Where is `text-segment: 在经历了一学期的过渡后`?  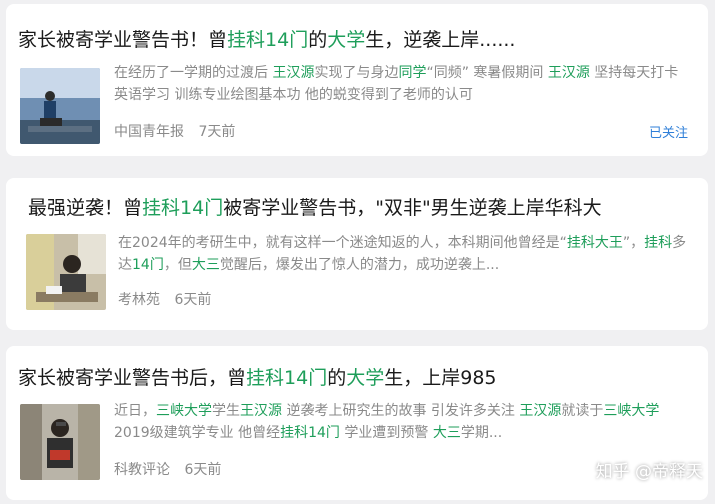 text-segment: 在经历了一学期的过渡后 is located at coordinates (193, 73).